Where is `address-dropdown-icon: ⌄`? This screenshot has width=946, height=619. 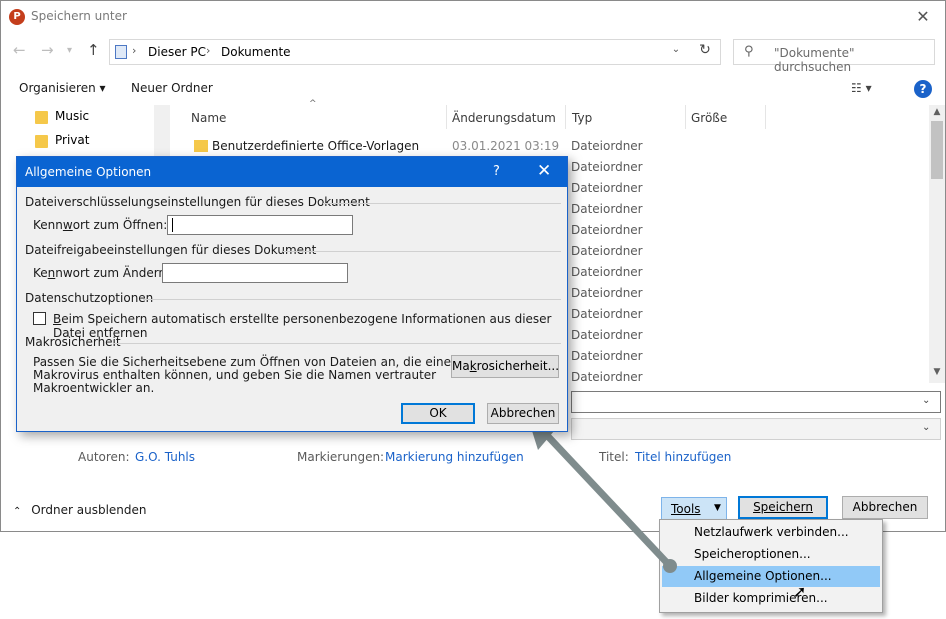 address-dropdown-icon: ⌄ is located at coordinates (676, 49).